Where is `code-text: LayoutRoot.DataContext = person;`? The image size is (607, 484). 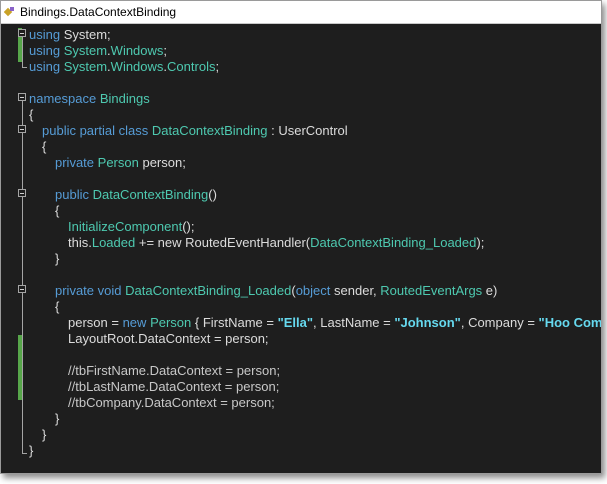 code-text: LayoutRoot.DataContext = person; is located at coordinates (168, 339).